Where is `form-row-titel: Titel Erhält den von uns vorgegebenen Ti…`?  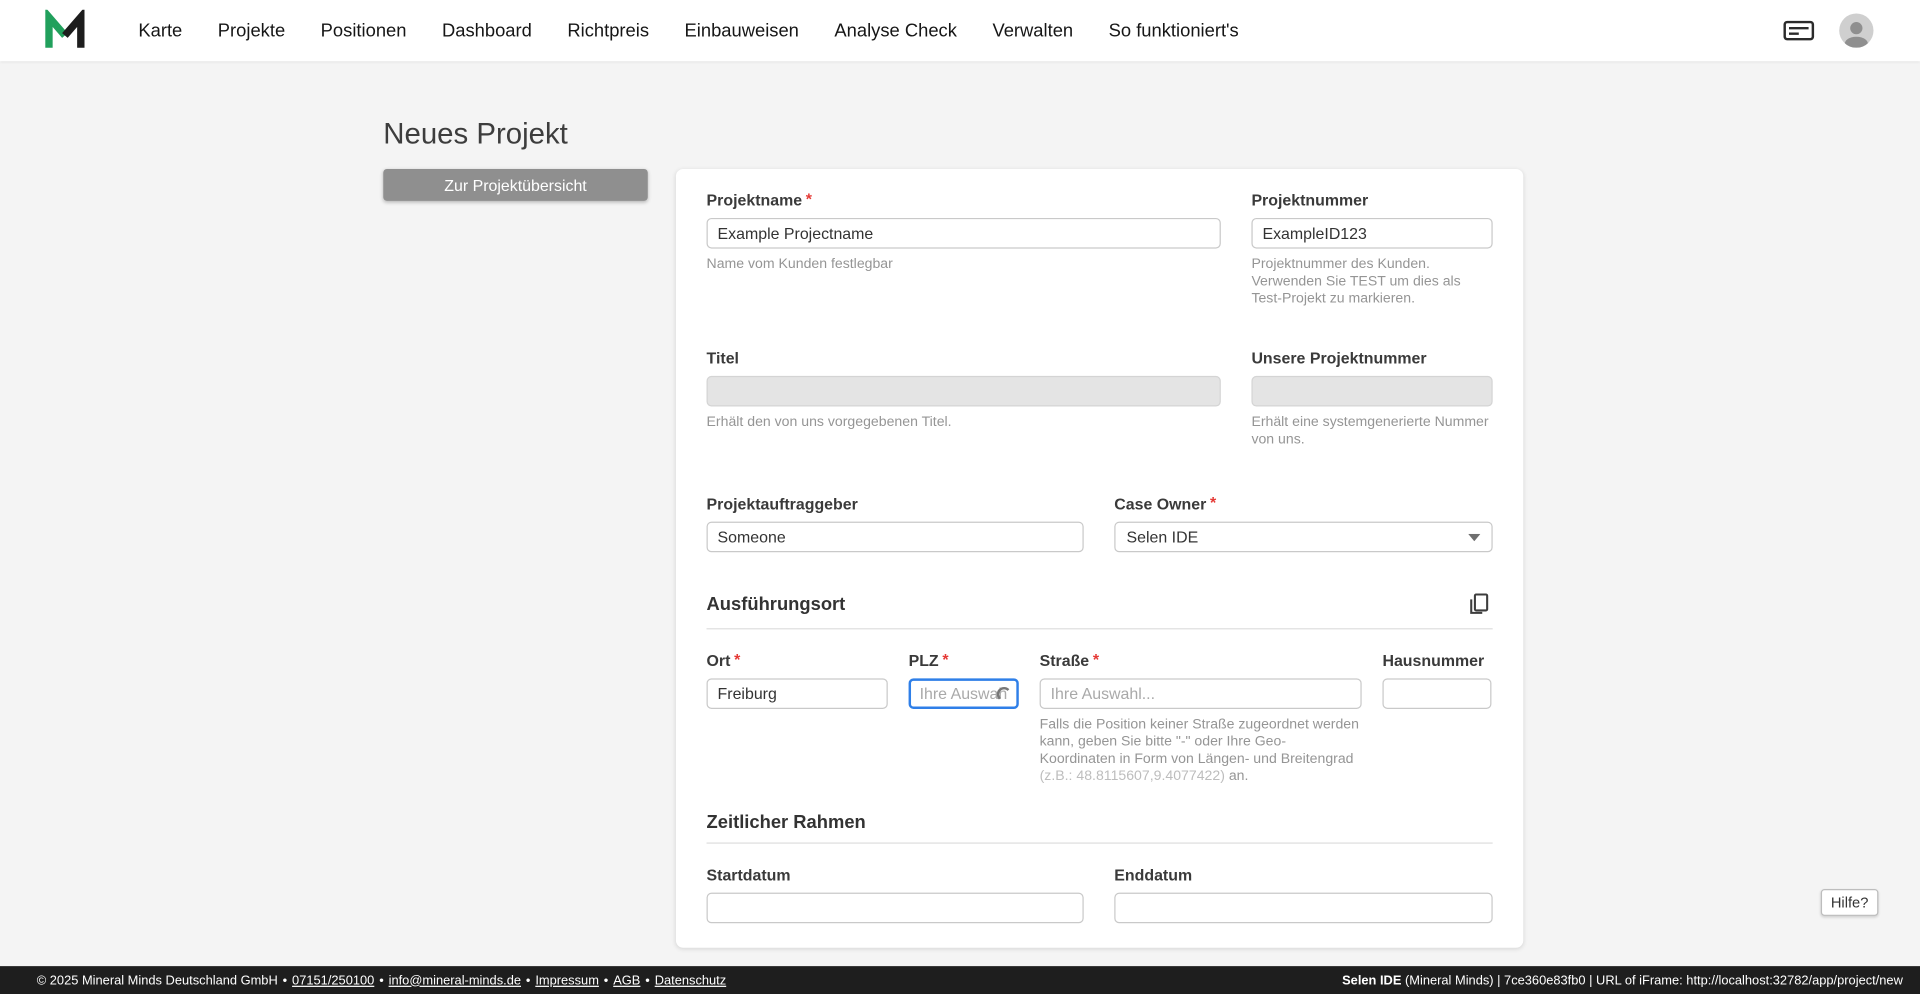
form-row-titel: Titel Erhält den von uns vorgegebenen Ti… is located at coordinates (1099, 395).